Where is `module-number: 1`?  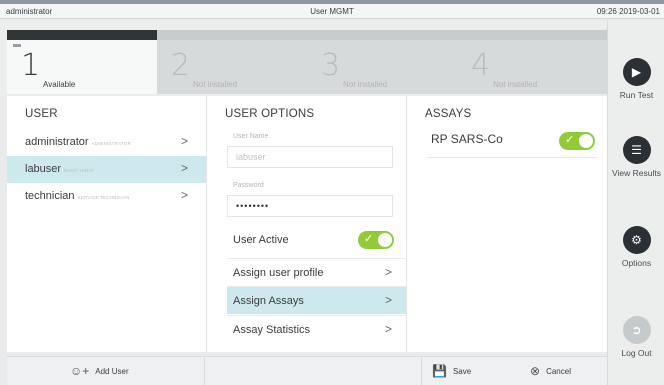 module-number: 1 is located at coordinates (31, 65).